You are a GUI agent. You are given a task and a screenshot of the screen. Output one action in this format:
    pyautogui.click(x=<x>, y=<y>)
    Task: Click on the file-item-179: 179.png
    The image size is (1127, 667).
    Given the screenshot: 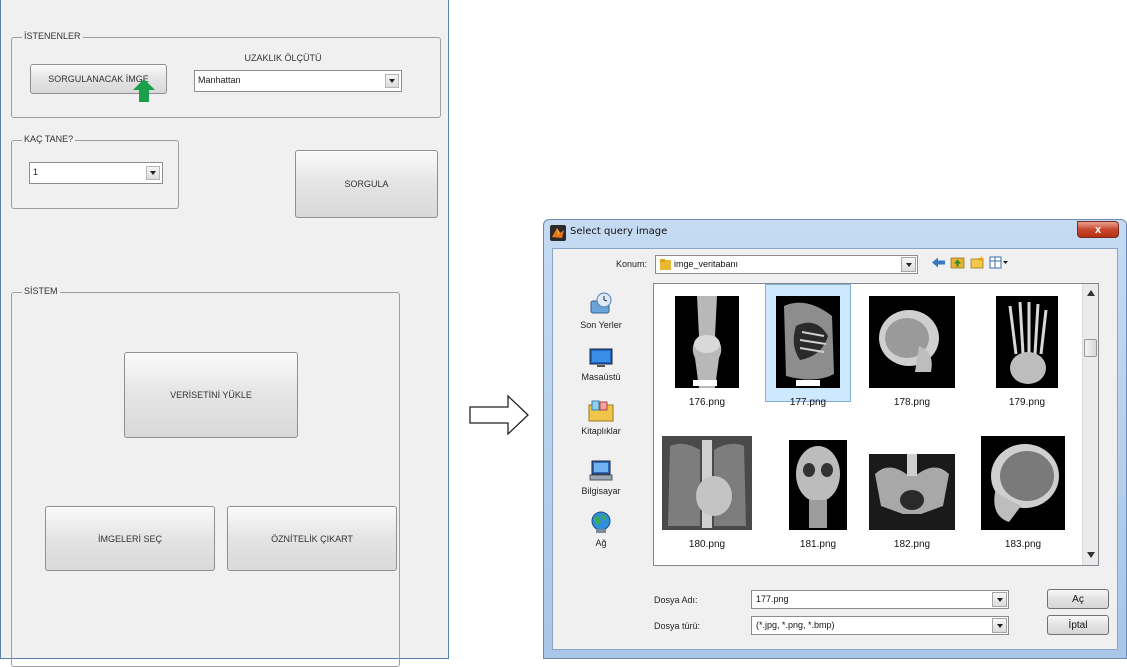 What is the action you would take?
    pyautogui.click(x=1027, y=352)
    